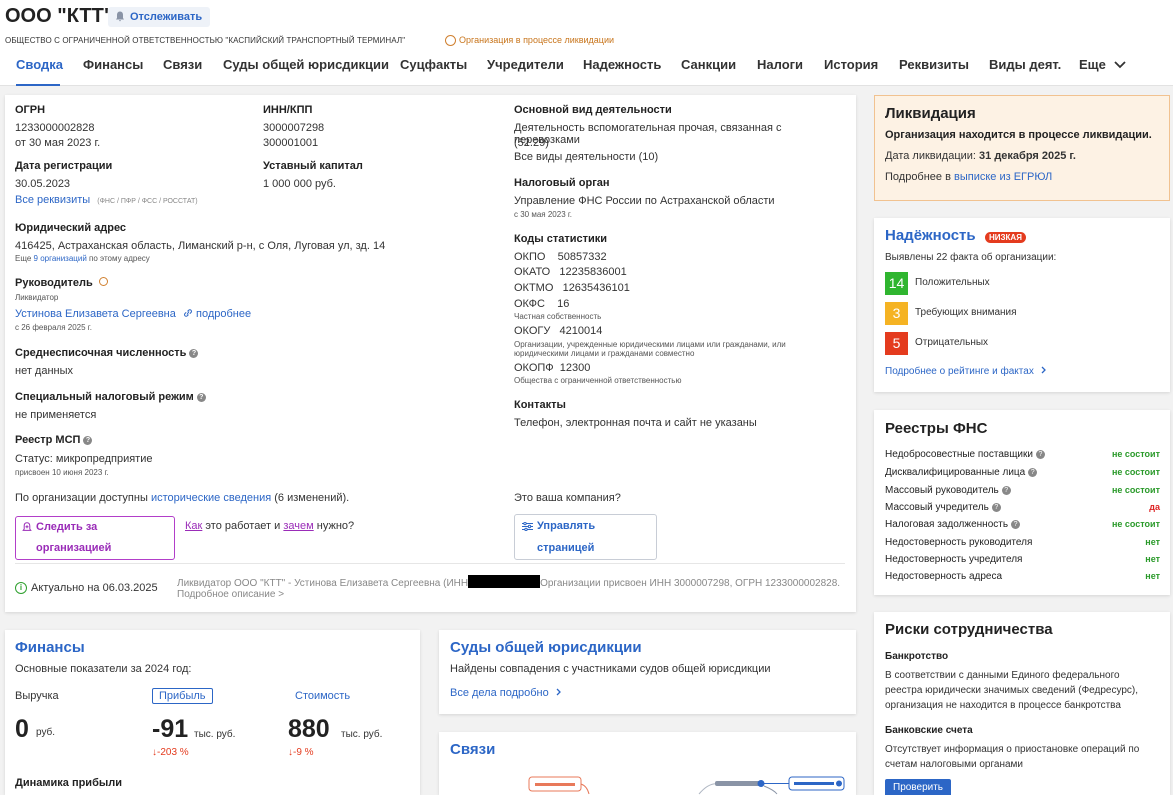 This screenshot has width=1173, height=795. I want to click on positive-label: Положительных, so click(952, 282).